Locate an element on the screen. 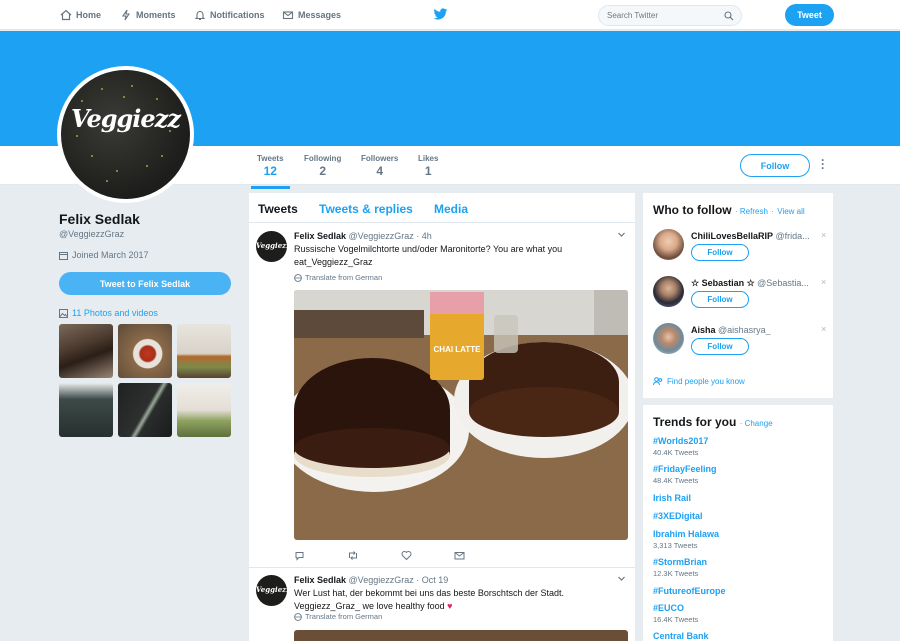 The width and height of the screenshot is (900, 641). nav-messages: Messages is located at coordinates (311, 15).